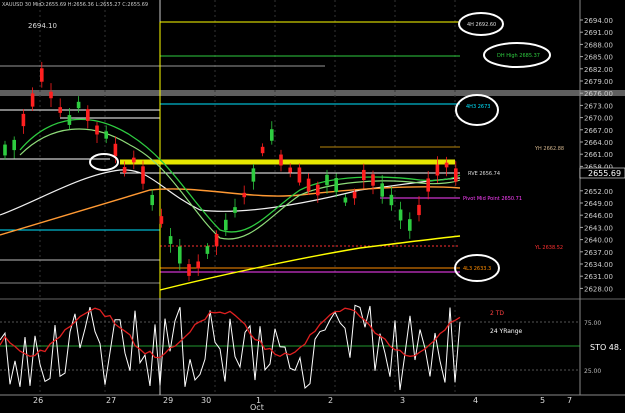 This screenshot has height=413, width=625. Describe the element at coordinates (477, 269) in the screenshot. I see `label-4l: 4L3 2633.3` at that location.